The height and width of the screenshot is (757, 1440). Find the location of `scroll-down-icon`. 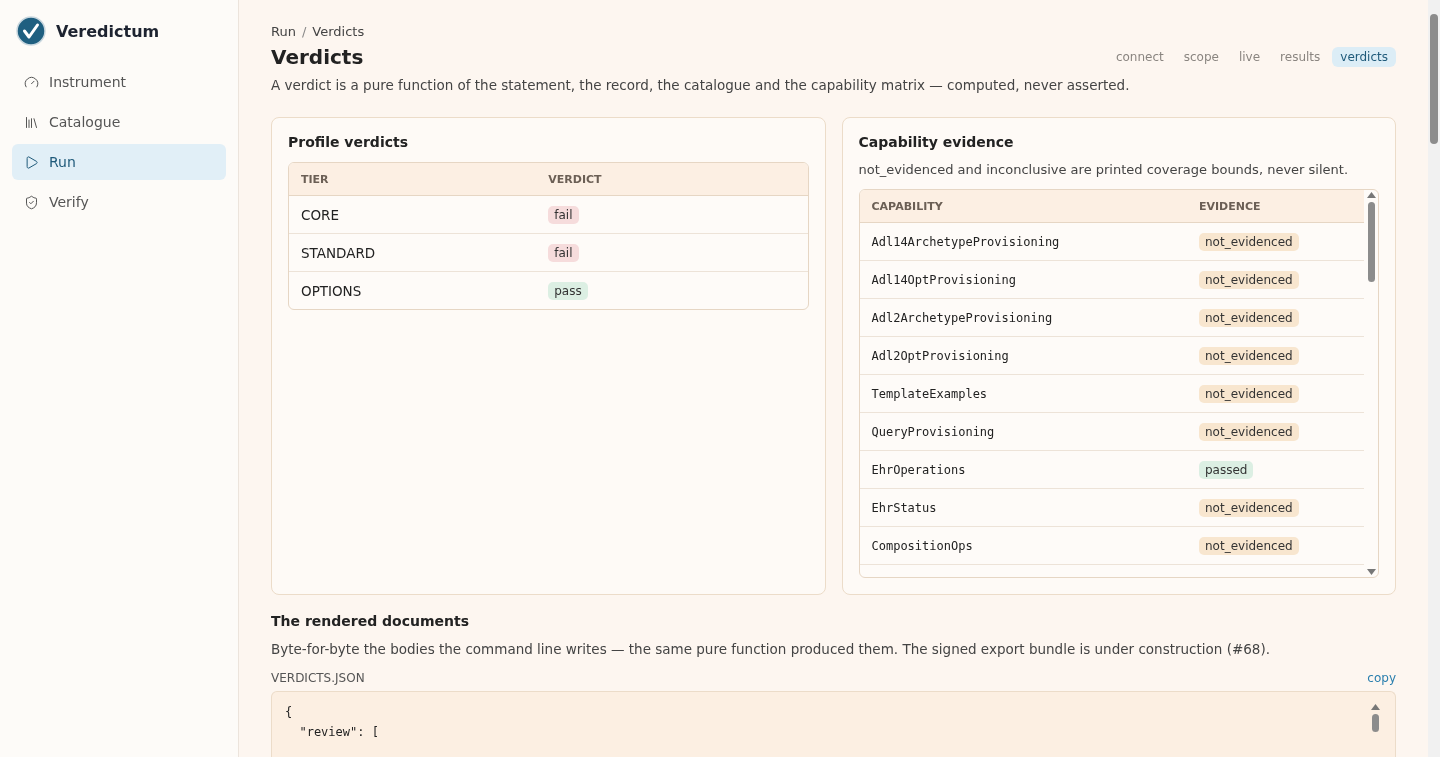

scroll-down-icon is located at coordinates (1371, 572).